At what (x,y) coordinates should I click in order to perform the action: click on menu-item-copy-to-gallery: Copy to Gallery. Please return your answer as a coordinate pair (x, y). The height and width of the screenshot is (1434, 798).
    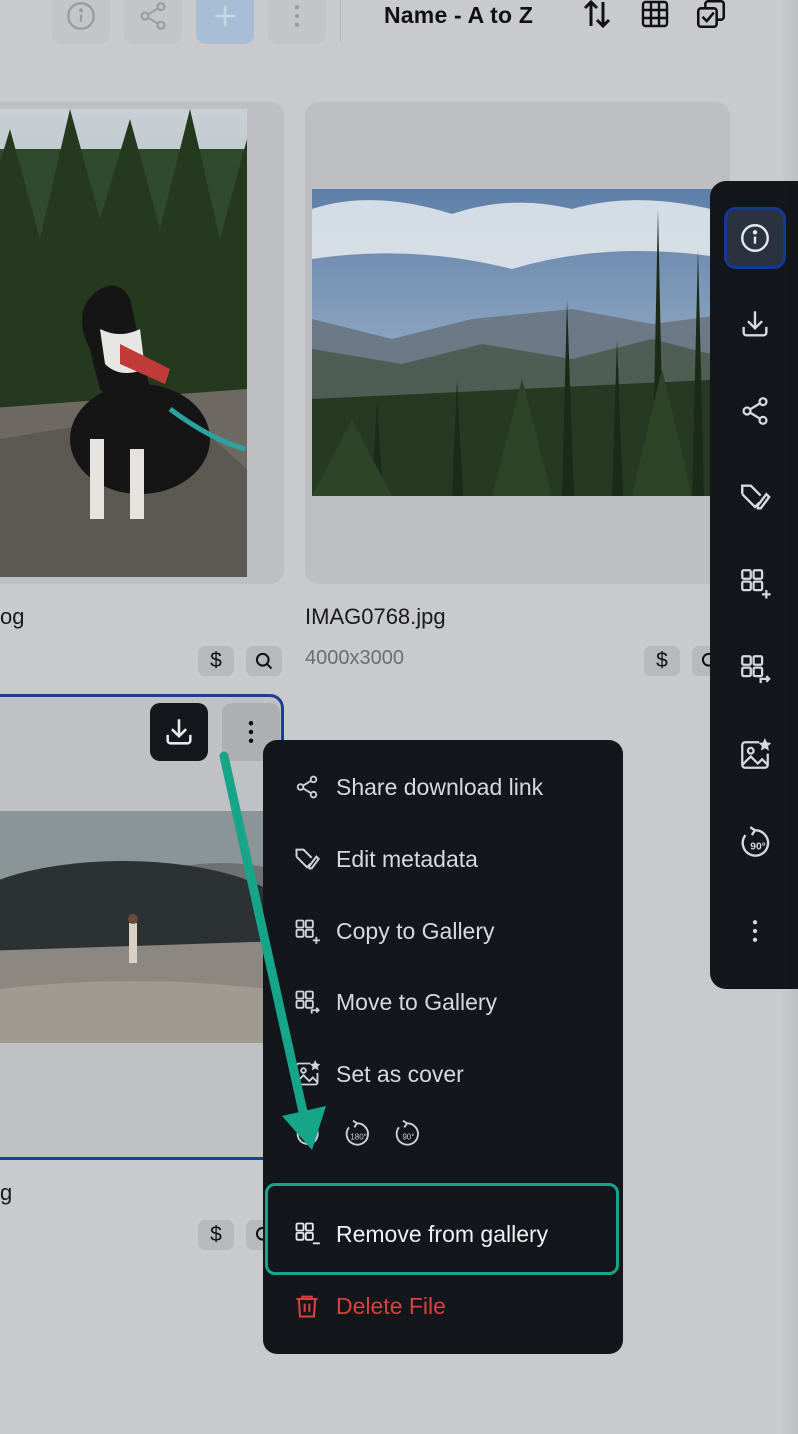
    Looking at the image, I should click on (394, 931).